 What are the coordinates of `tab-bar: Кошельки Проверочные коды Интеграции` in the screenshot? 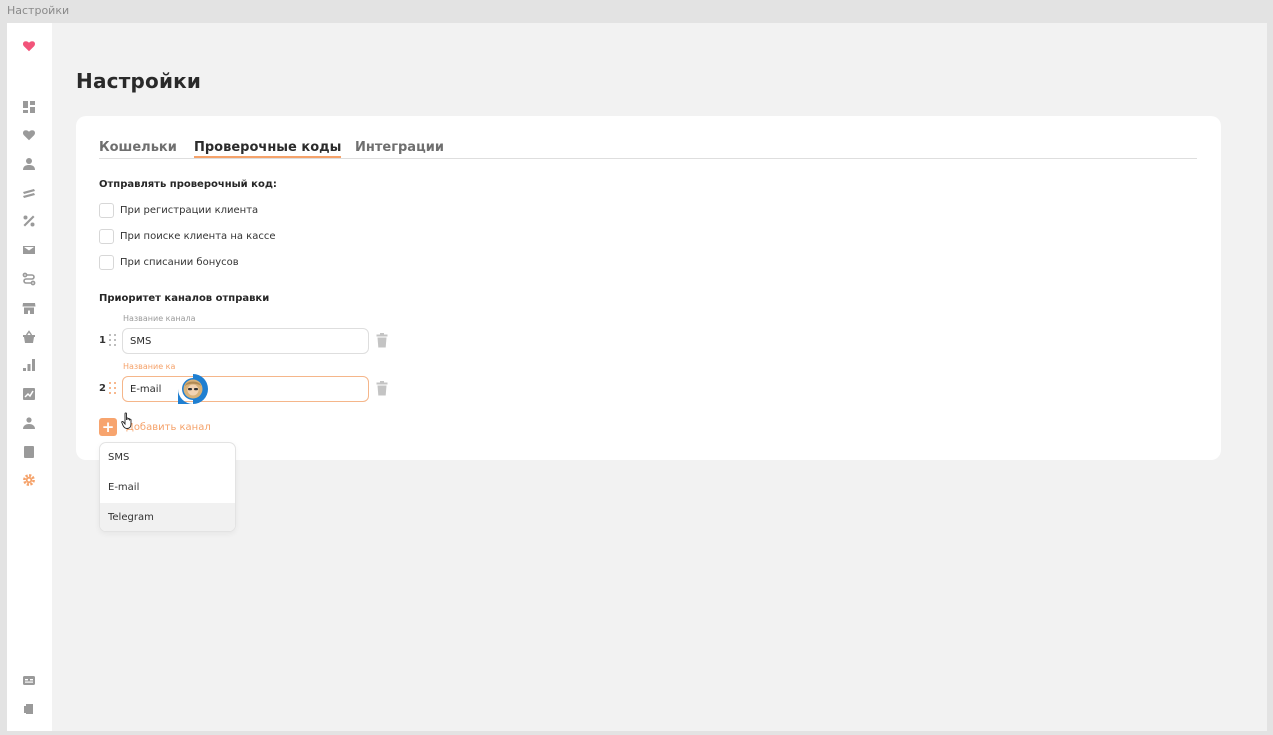 It's located at (648, 149).